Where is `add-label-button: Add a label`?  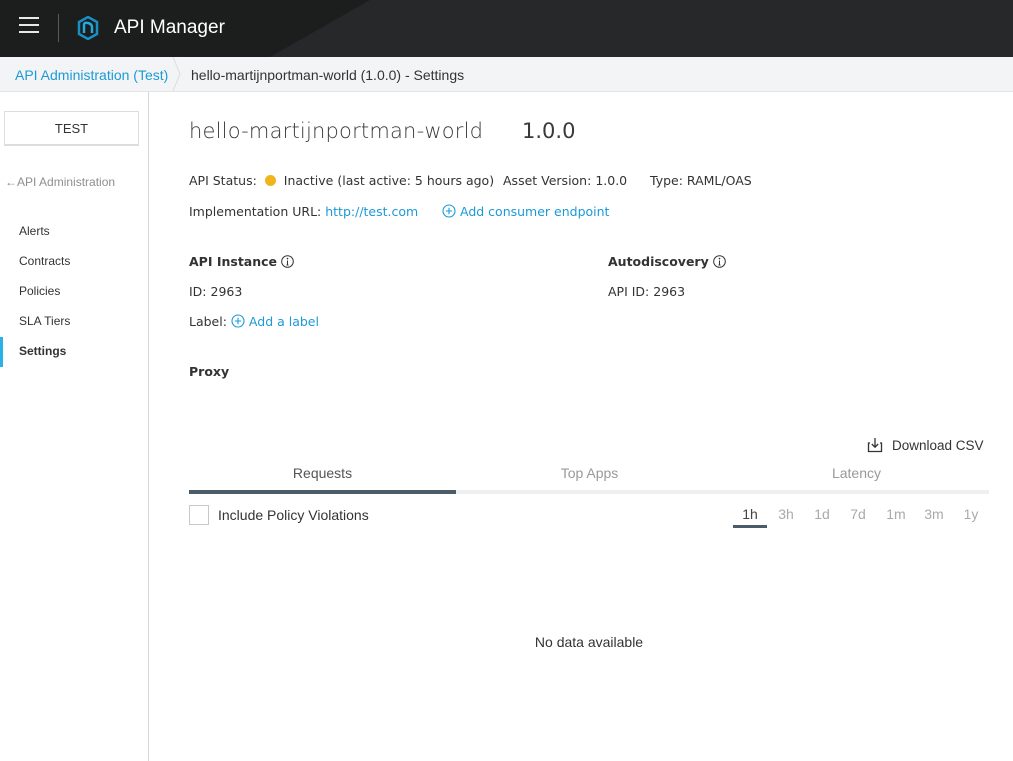
add-label-button: Add a label is located at coordinates (275, 321).